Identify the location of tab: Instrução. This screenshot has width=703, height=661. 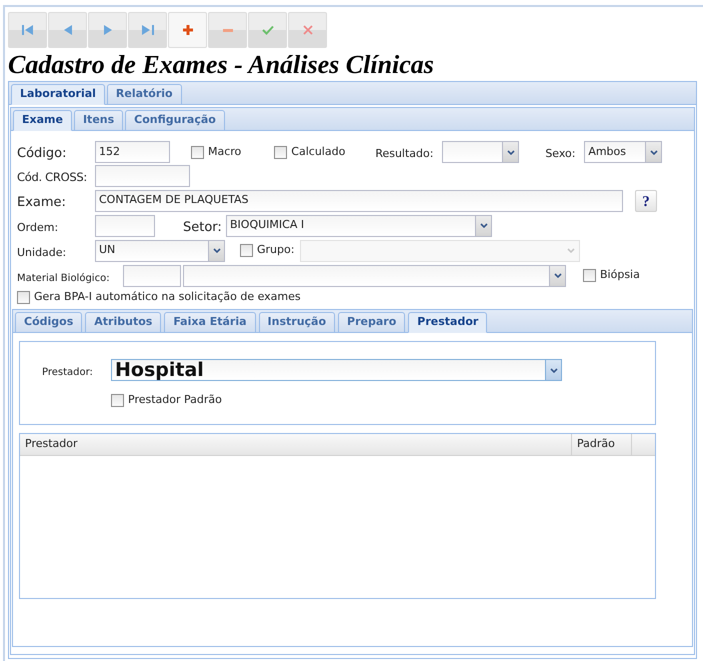
(297, 322).